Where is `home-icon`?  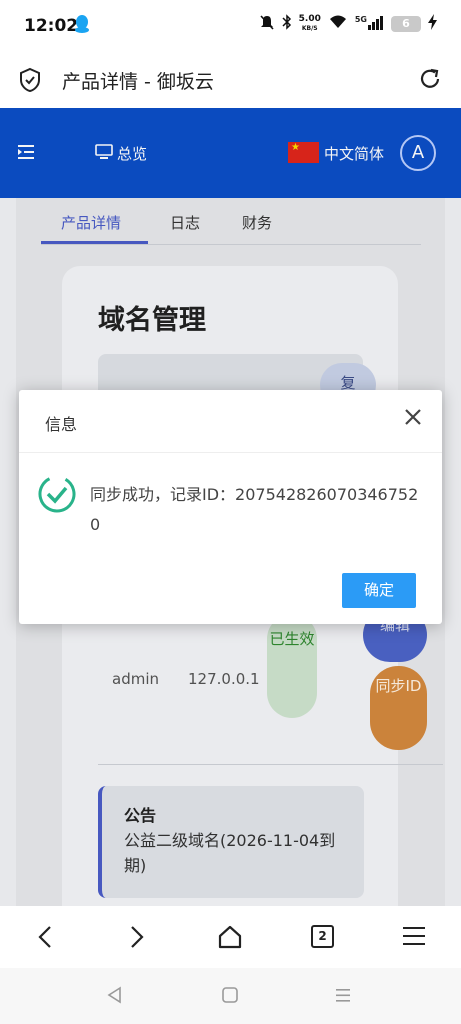 home-icon is located at coordinates (230, 939).